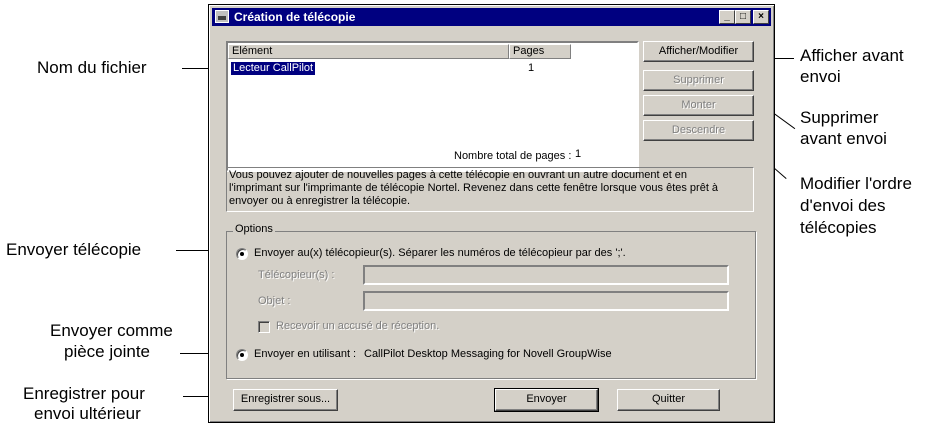 Image resolution: width=948 pixels, height=426 pixels. What do you see at coordinates (295, 17) in the screenshot?
I see `window-title: Création de télécopie` at bounding box center [295, 17].